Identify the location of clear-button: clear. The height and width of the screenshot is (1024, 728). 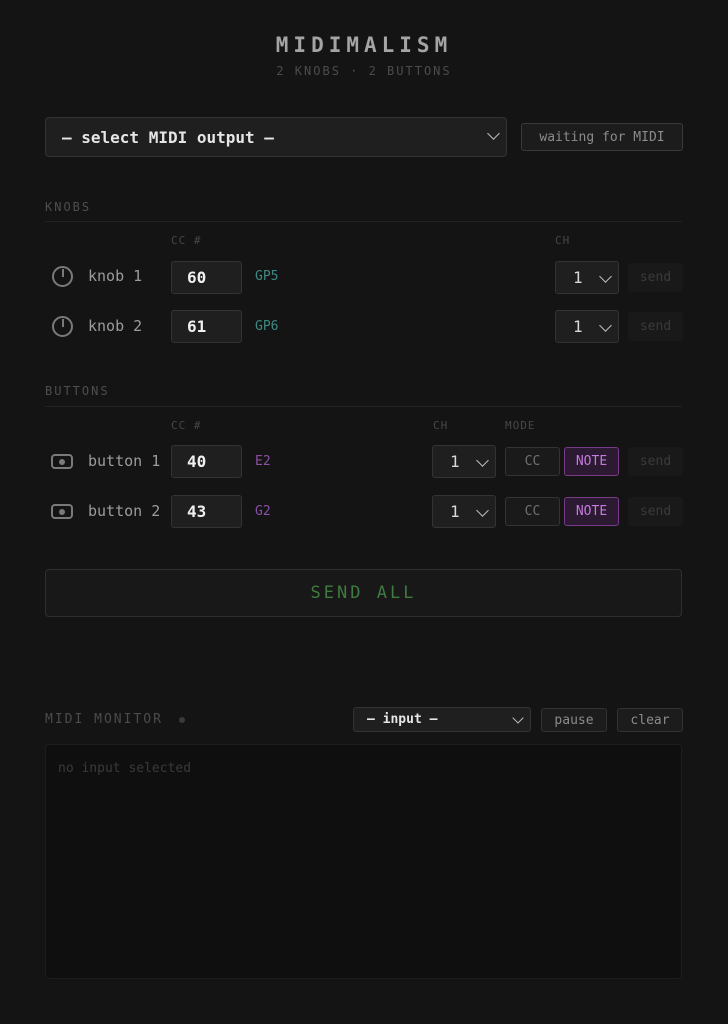
(650, 720).